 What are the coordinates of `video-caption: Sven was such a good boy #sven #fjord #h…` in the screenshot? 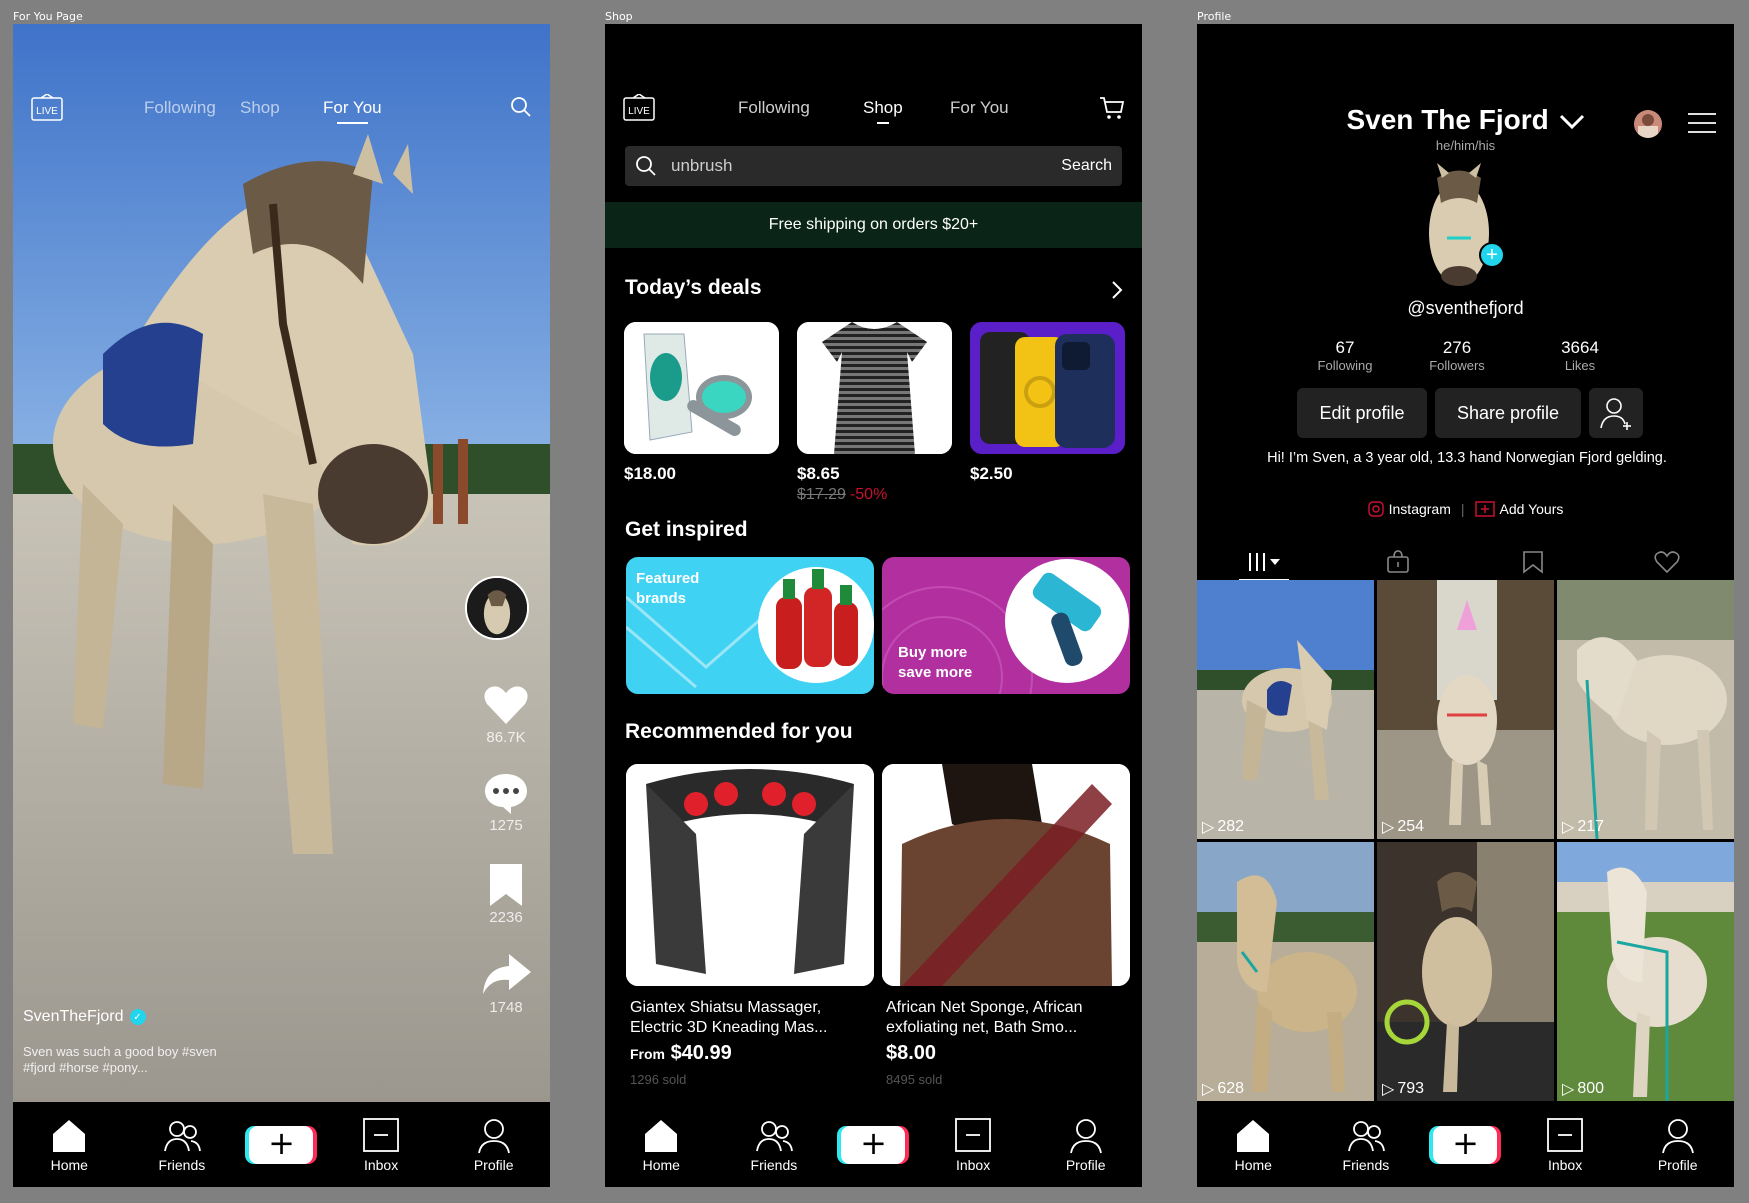 It's located at (120, 1059).